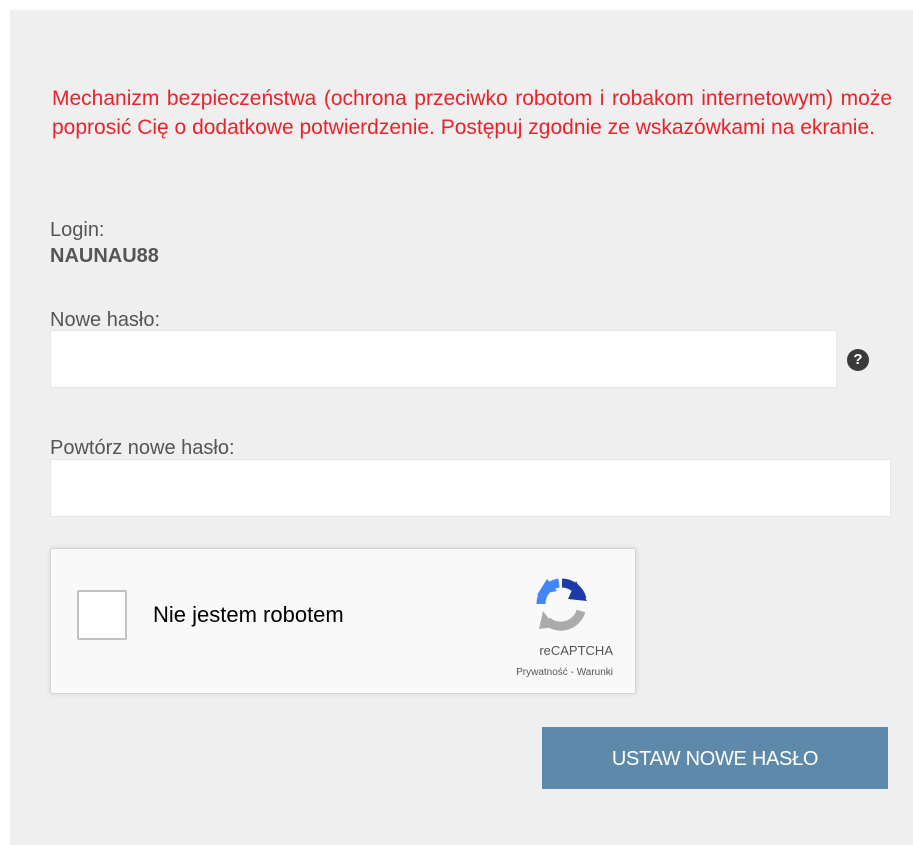 The width and height of the screenshot is (913, 845). I want to click on set-new-password-button: USTAW NOWE HASŁO, so click(715, 758).